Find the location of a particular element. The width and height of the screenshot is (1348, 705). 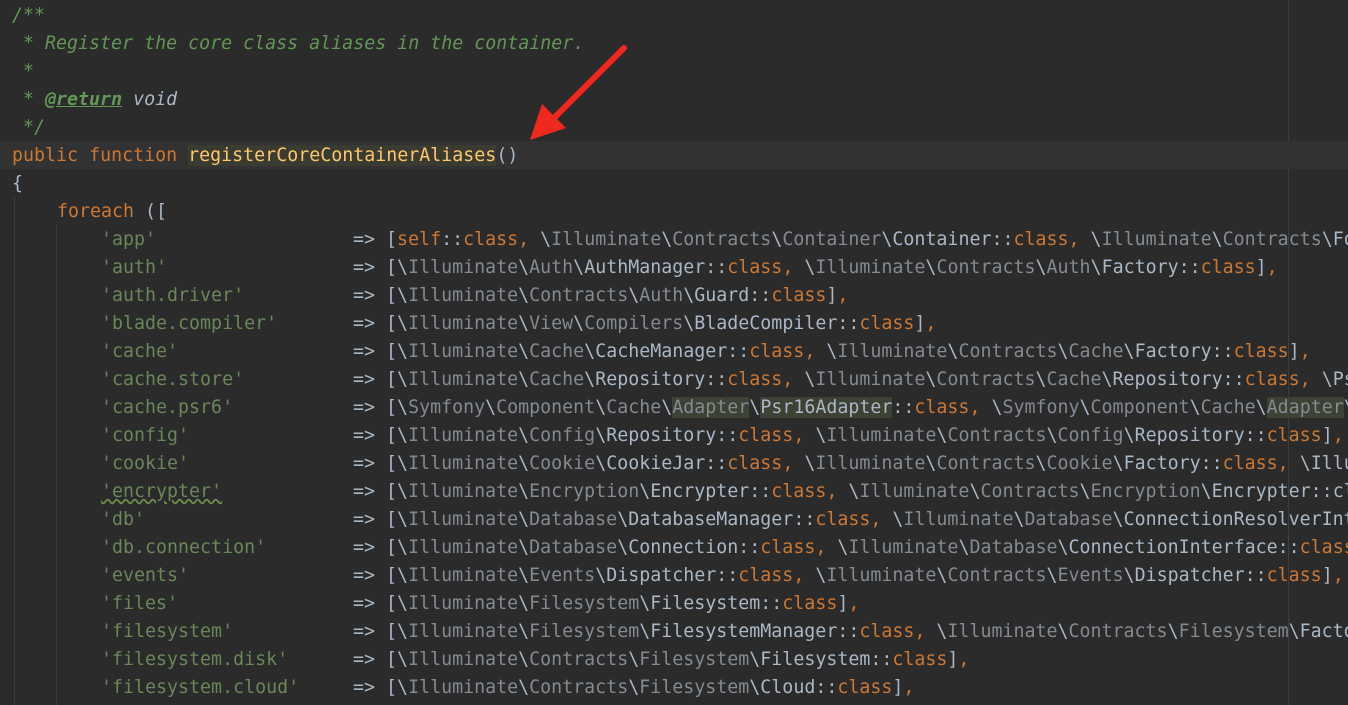

red-arrow-annotation is located at coordinates (578, 92).